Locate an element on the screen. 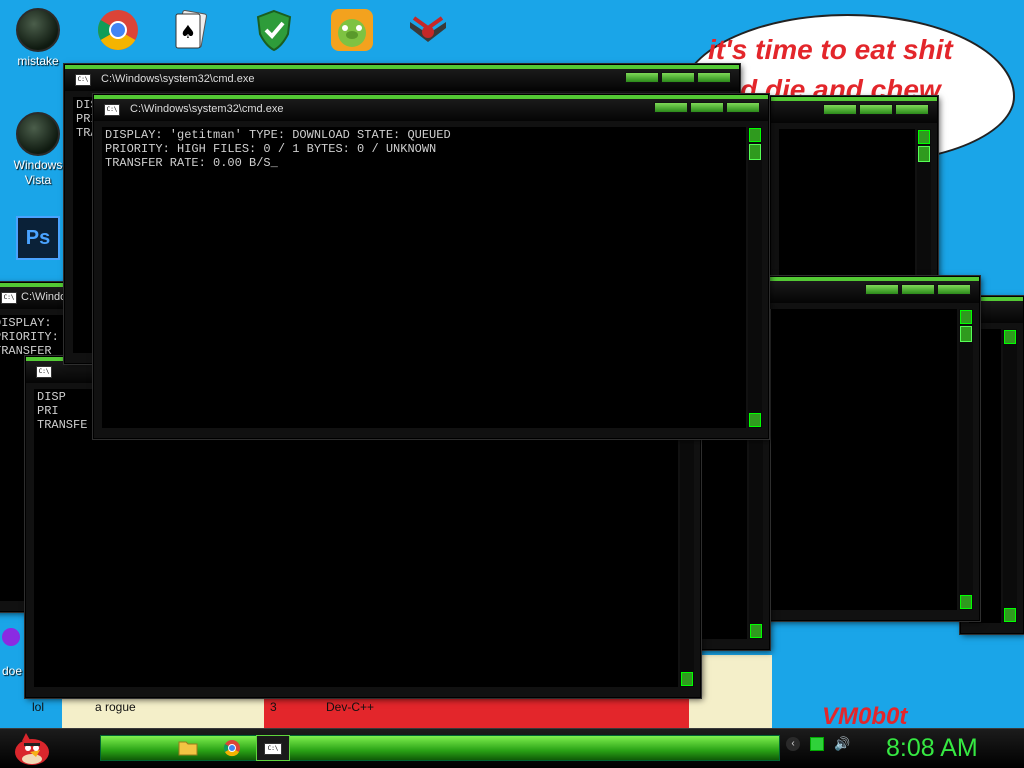  desktop-icon-windows-vista: Windows Vista is located at coordinates (38, 150).